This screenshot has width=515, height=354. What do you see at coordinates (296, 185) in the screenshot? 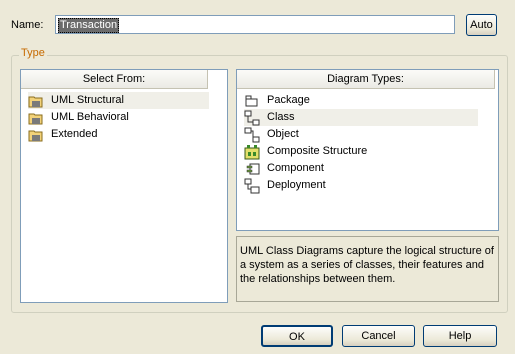
I see `diagram-type-label: Deployment` at bounding box center [296, 185].